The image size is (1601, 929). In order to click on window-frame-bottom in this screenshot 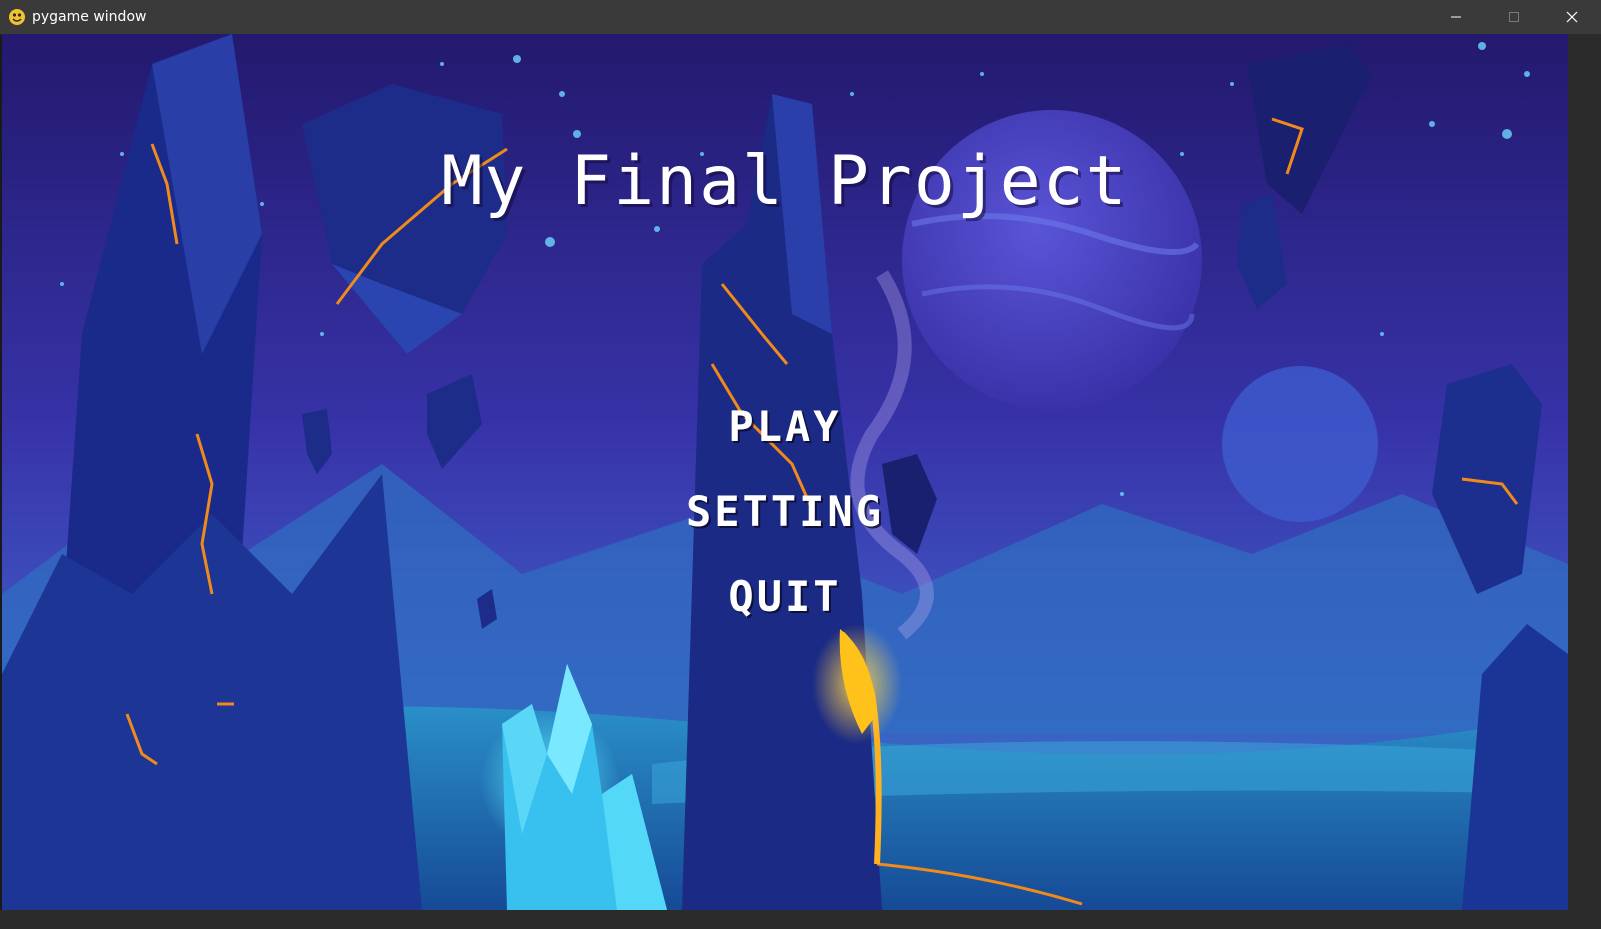, I will do `click(800, 919)`.